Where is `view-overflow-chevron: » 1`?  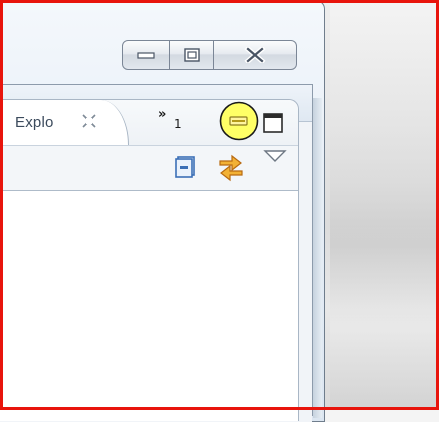
view-overflow-chevron: » 1 is located at coordinates (178, 121).